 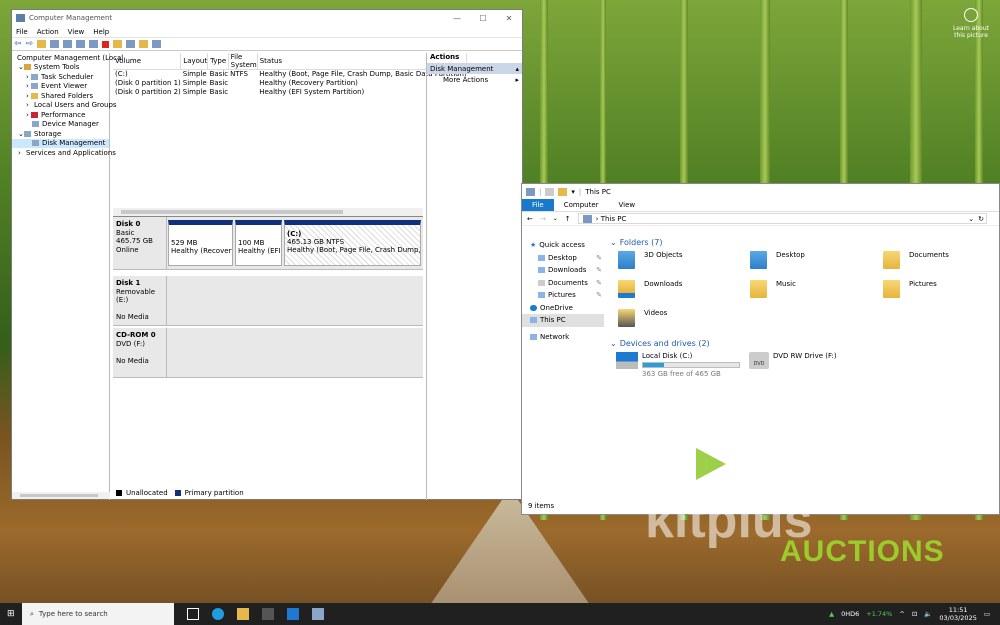 What do you see at coordinates (928, 614) in the screenshot?
I see `volume-icon: 🔈` at bounding box center [928, 614].